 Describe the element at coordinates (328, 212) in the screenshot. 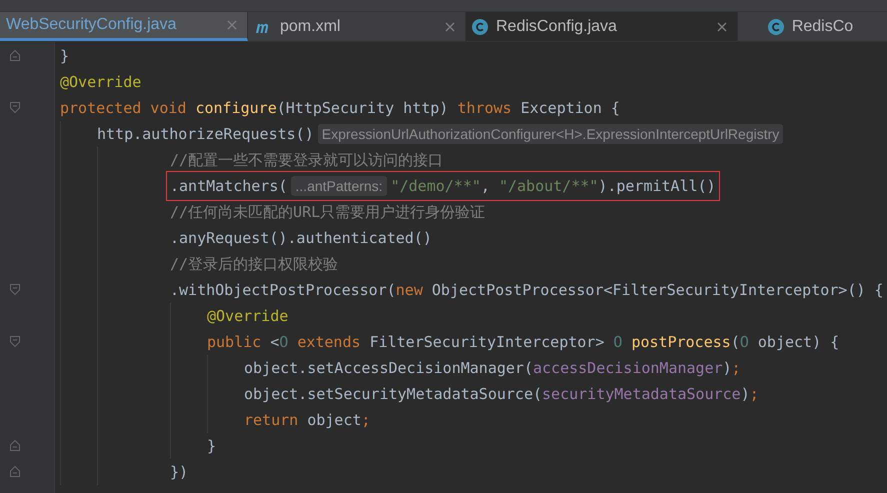

I see `code-comment: //任何尚未匹配的URL只需要用户进行身份验证` at that location.